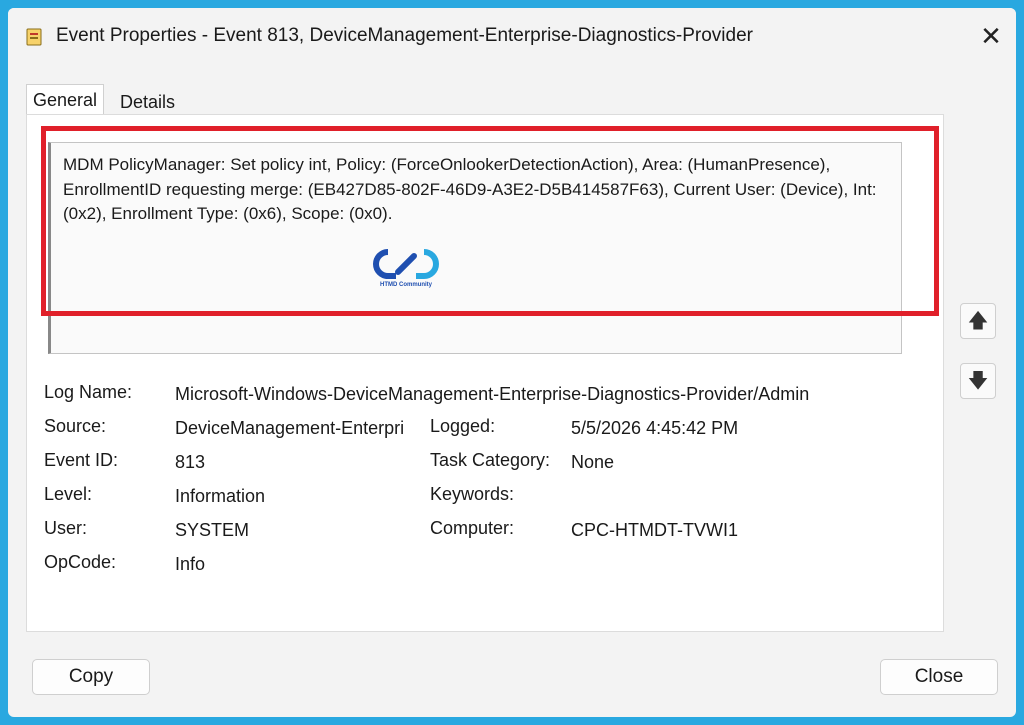  I want to click on copy-button: Copy, so click(91, 677).